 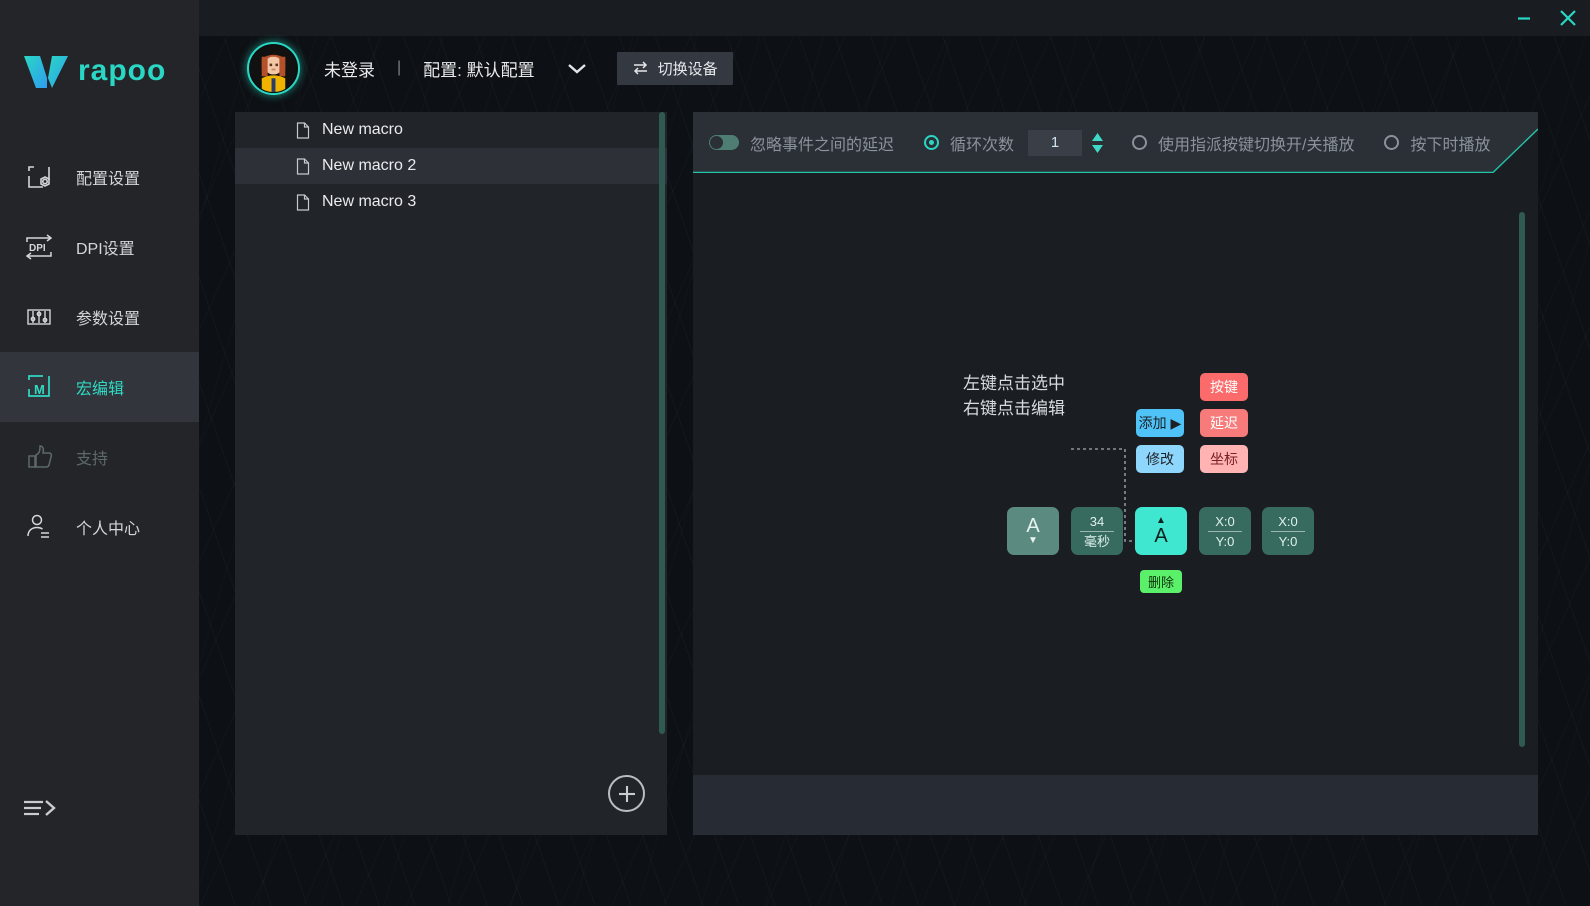 I want to click on delete-event-button: 删除, so click(x=1161, y=581).